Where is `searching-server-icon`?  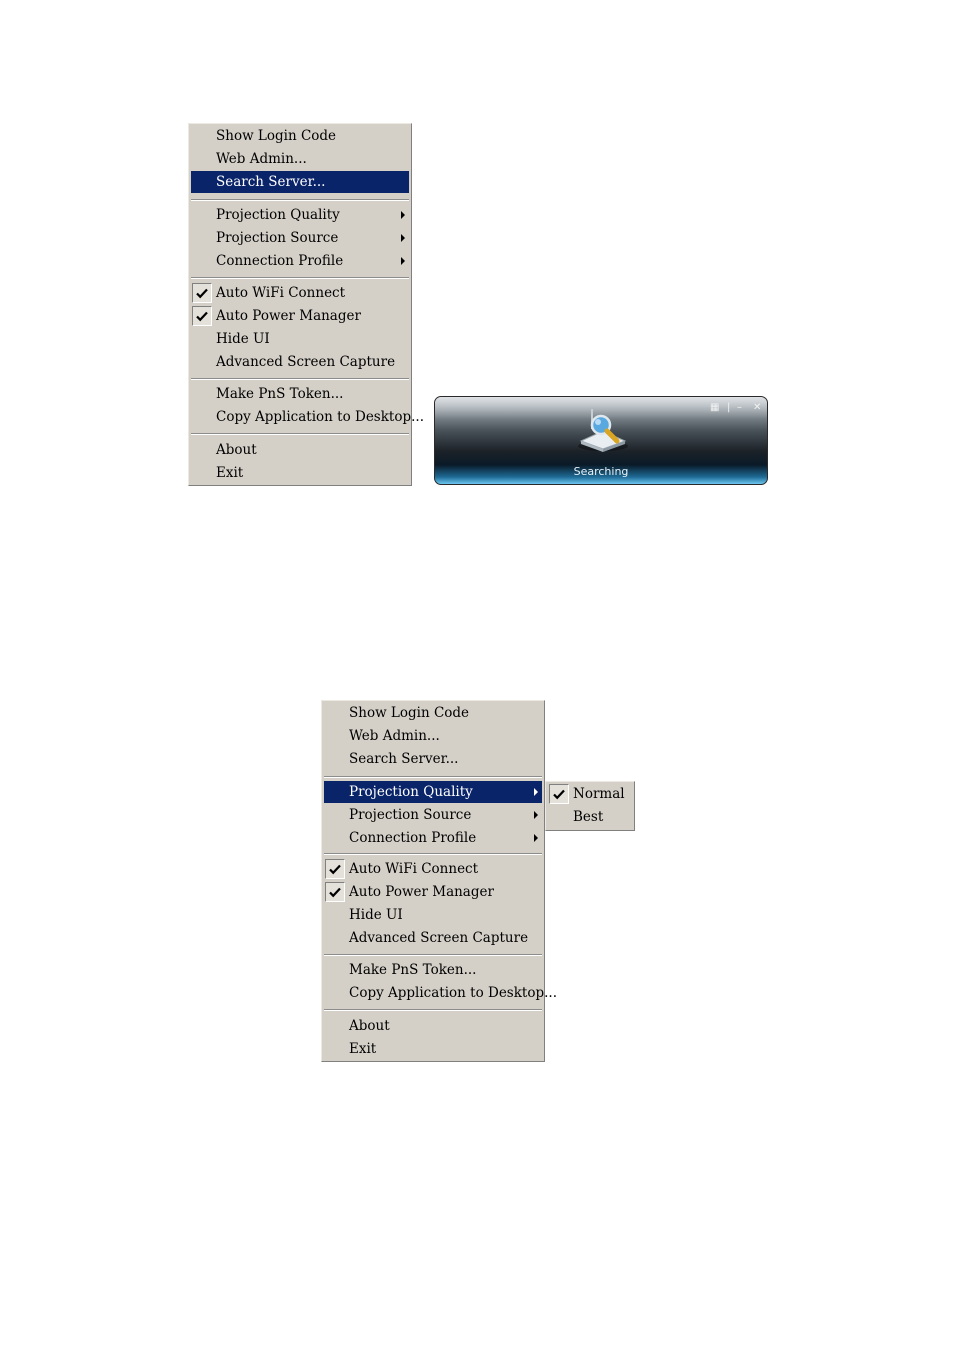 searching-server-icon is located at coordinates (603, 433).